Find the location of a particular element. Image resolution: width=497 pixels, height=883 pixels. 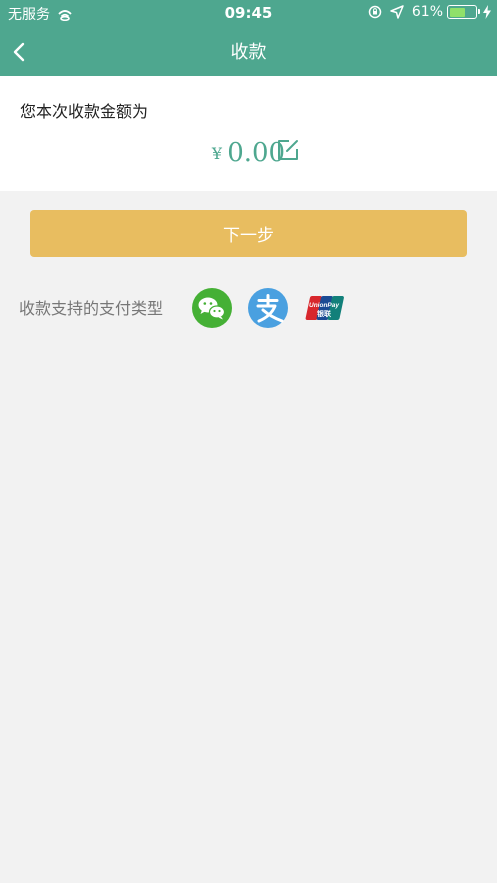

page-title: 收款 is located at coordinates (248, 52).